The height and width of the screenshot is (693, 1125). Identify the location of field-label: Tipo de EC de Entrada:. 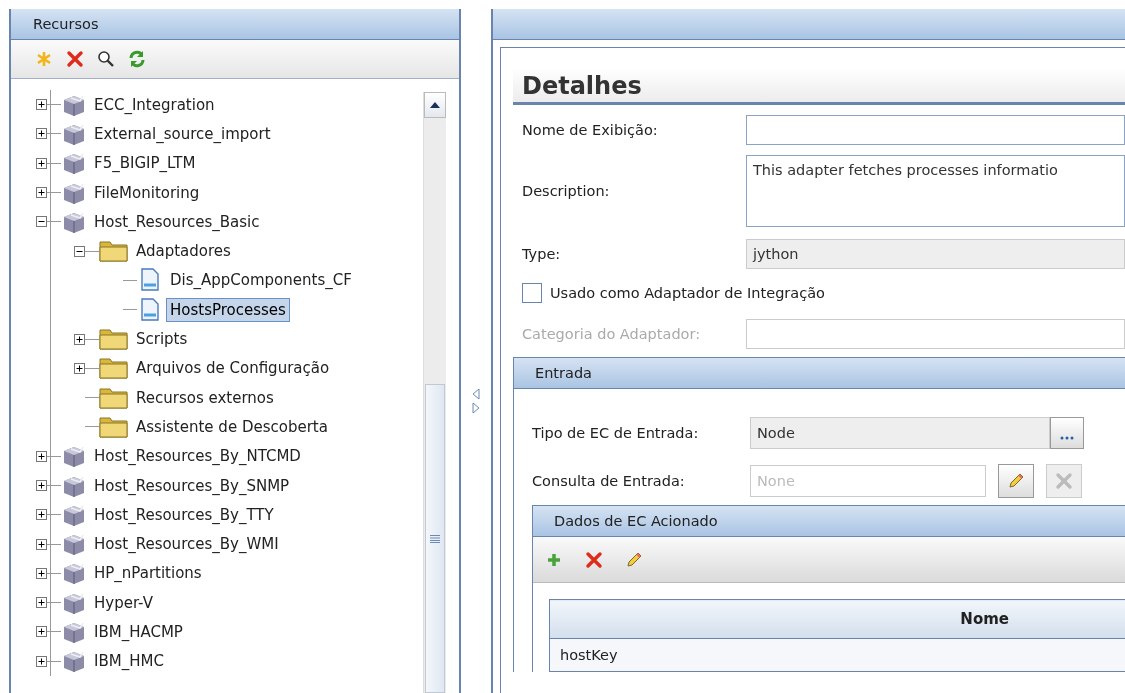
(616, 433).